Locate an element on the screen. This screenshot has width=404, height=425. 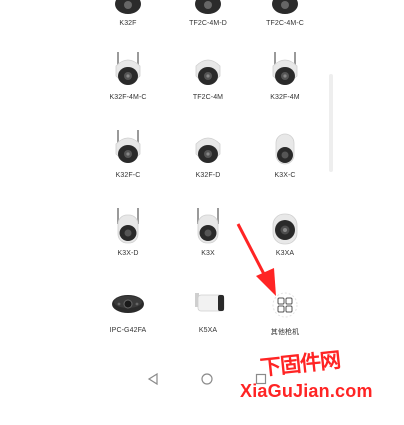
device-label: TF2C-4M-C is located at coordinates (285, 23).